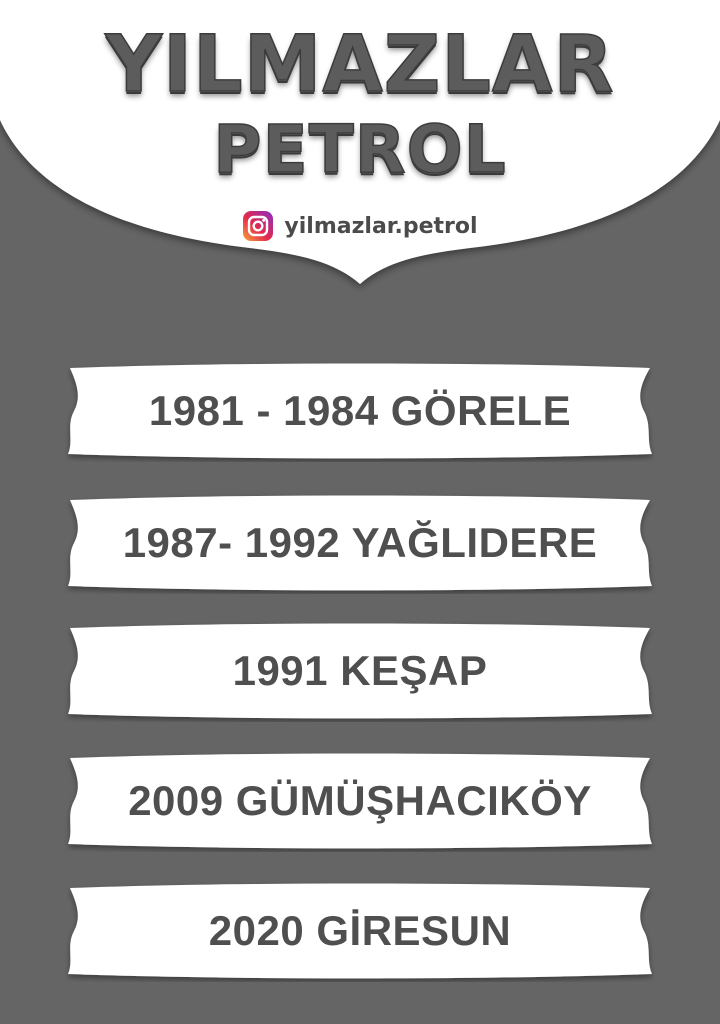 The image size is (720, 1024). What do you see at coordinates (360, 65) in the screenshot?
I see `brand-title-line1: YILMAZLAR` at bounding box center [360, 65].